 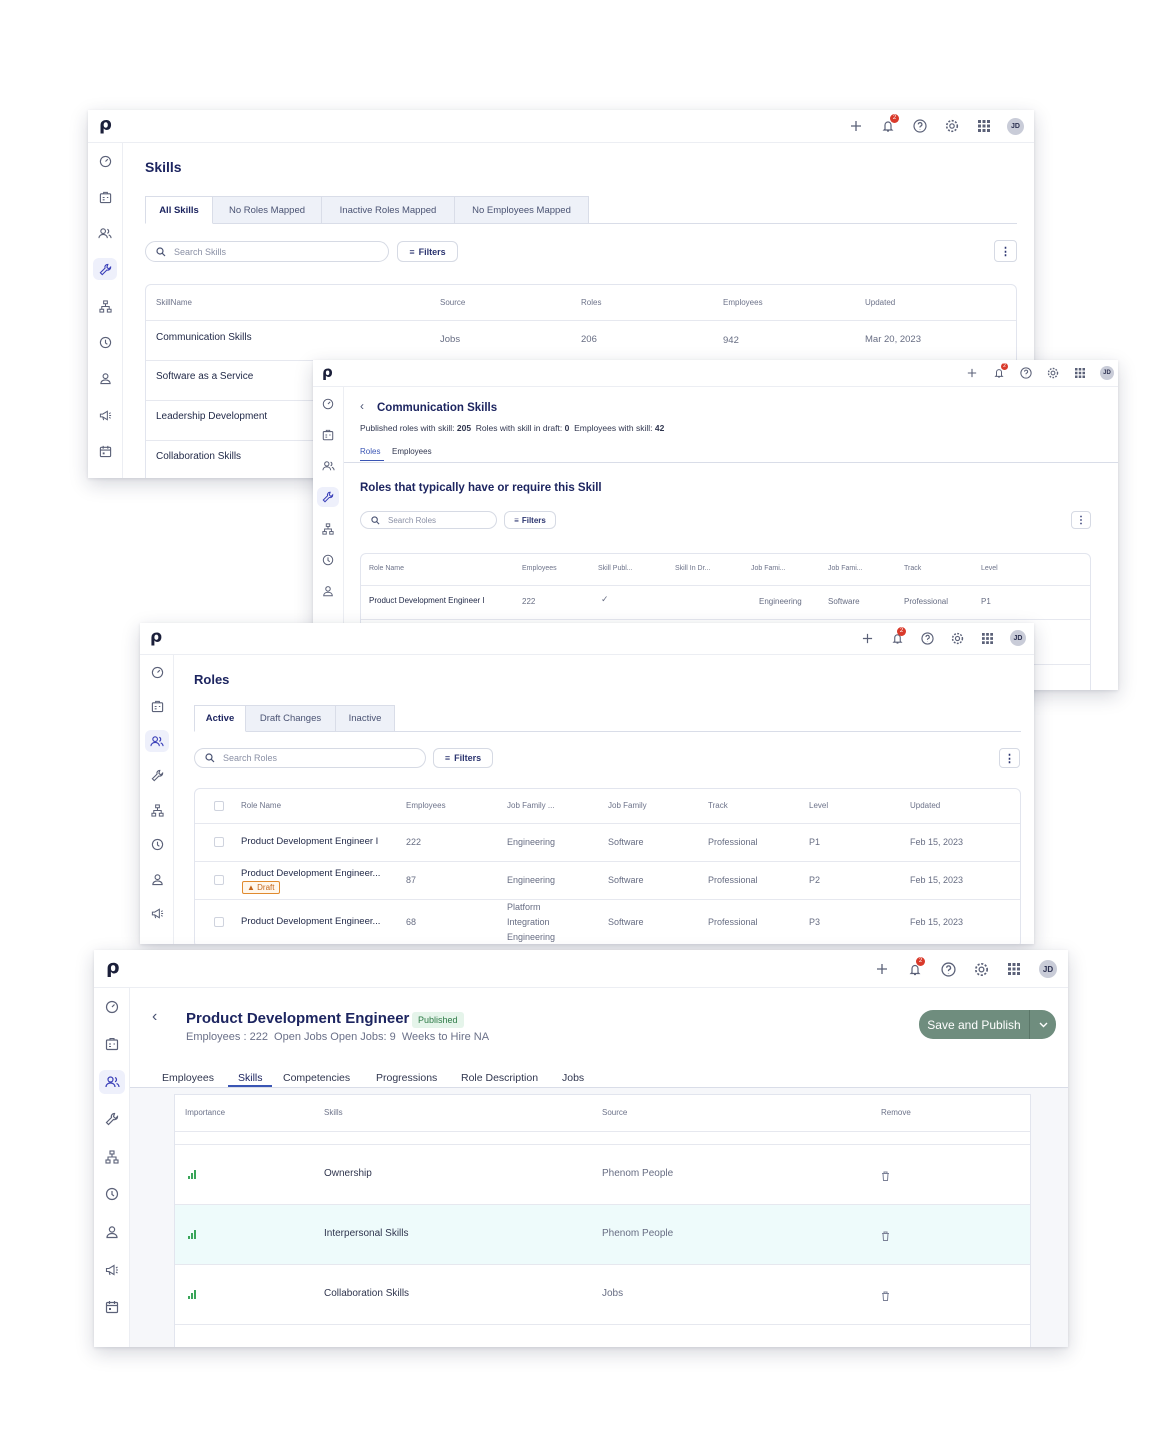 What do you see at coordinates (1042, 1024) in the screenshot?
I see `save-options-dropdown` at bounding box center [1042, 1024].